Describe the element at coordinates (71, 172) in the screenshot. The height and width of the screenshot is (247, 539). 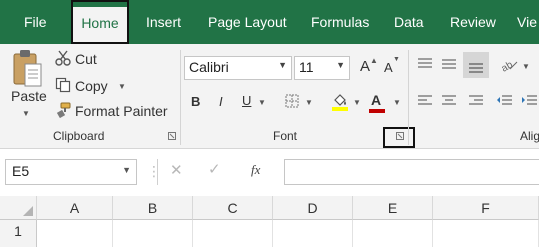
I see `name-box: E5 ▼` at that location.